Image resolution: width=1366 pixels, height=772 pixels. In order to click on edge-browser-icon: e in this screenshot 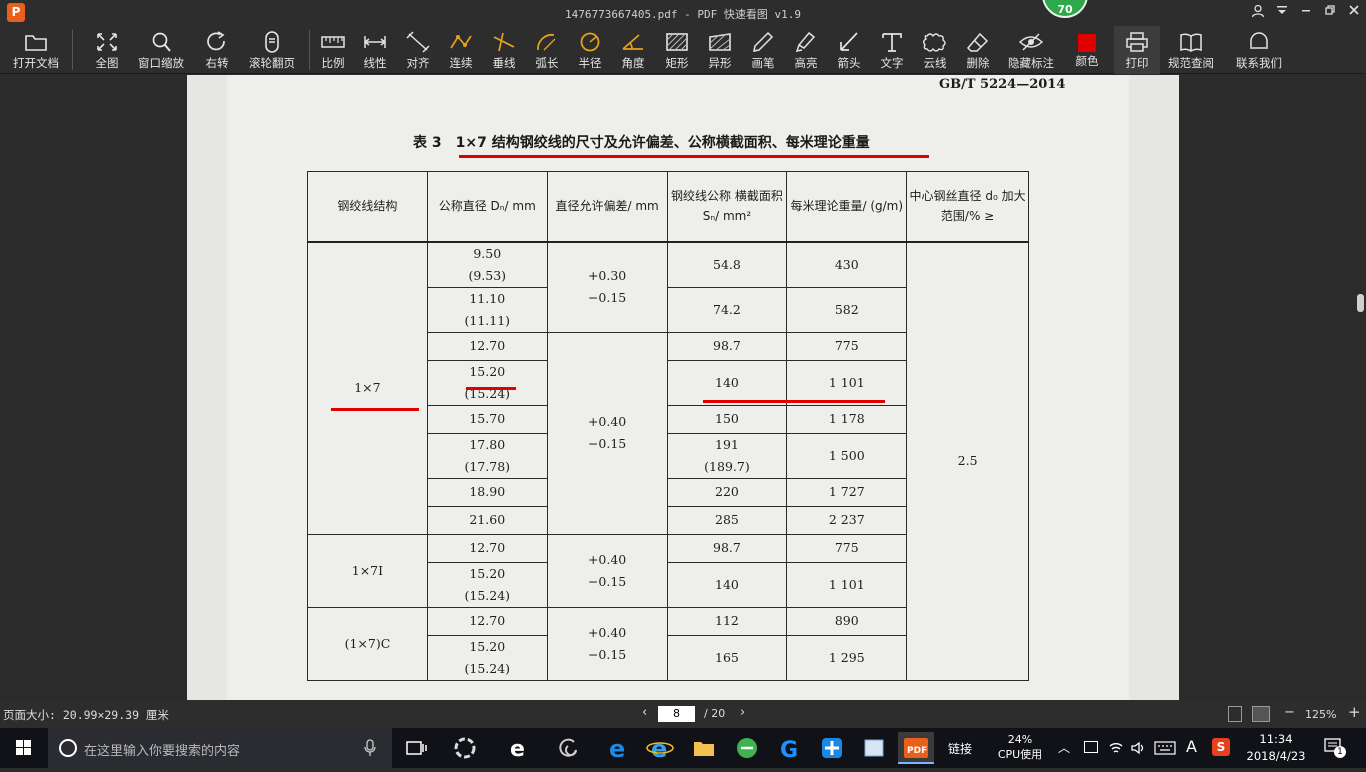, I will do `click(618, 748)`.